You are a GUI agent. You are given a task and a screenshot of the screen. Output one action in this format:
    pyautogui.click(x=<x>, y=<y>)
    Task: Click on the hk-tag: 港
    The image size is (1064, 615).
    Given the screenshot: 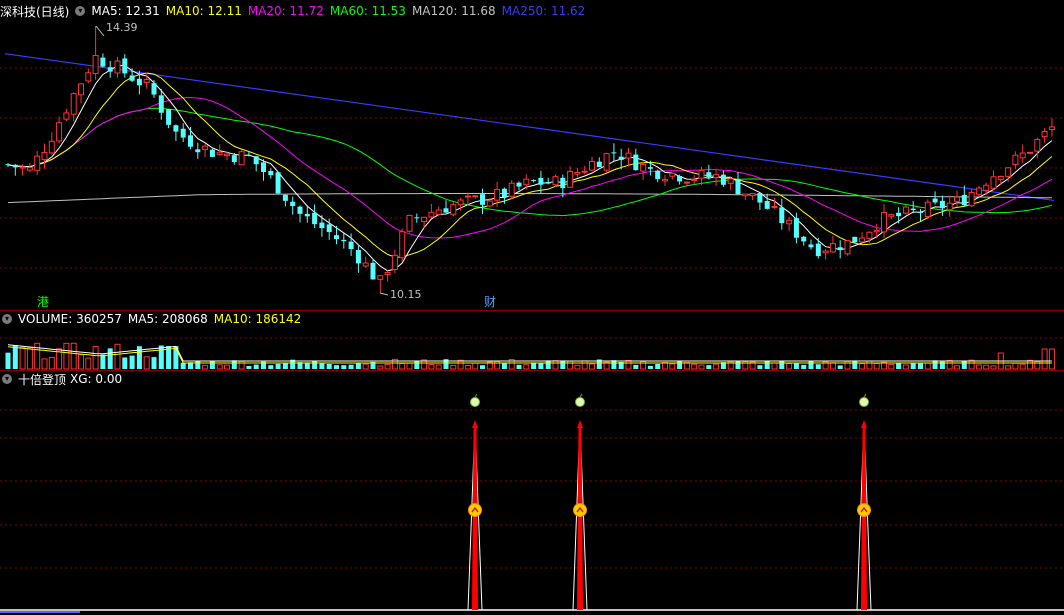 What is the action you would take?
    pyautogui.click(x=43, y=302)
    